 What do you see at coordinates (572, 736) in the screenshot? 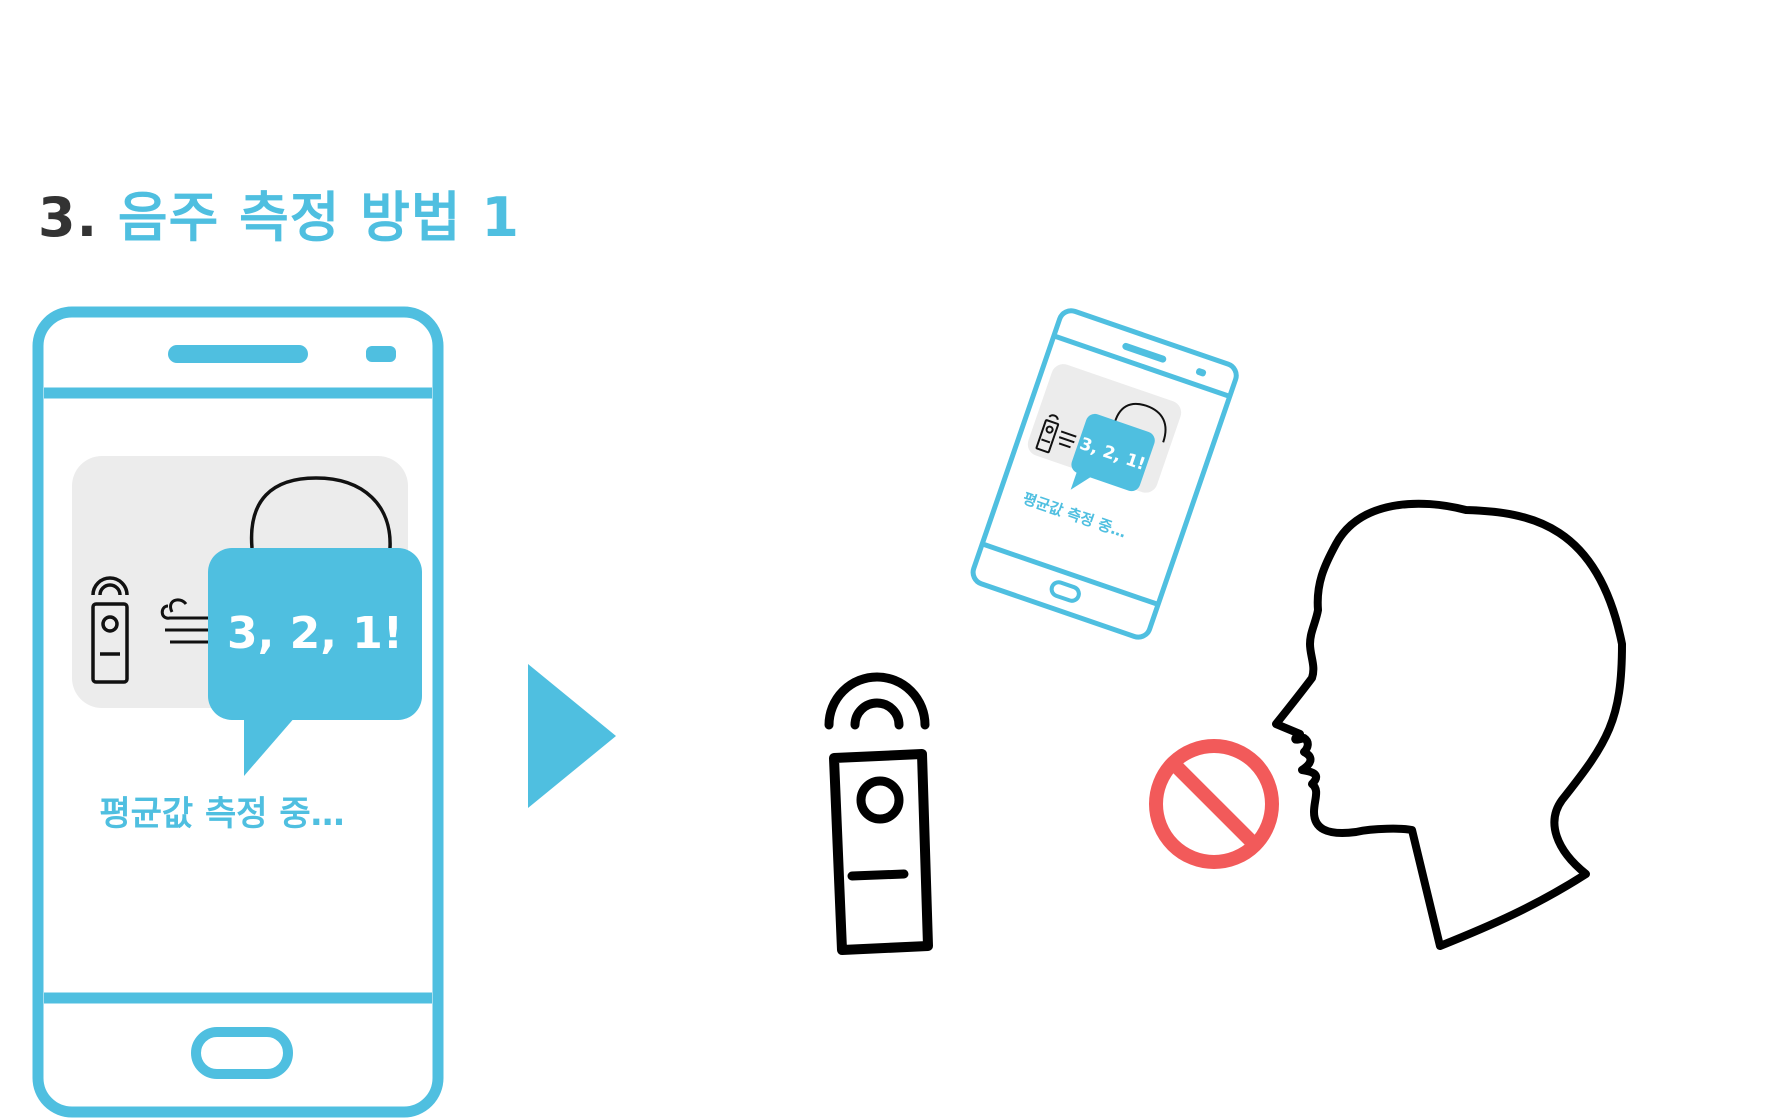
I see `play-arrow-icon` at bounding box center [572, 736].